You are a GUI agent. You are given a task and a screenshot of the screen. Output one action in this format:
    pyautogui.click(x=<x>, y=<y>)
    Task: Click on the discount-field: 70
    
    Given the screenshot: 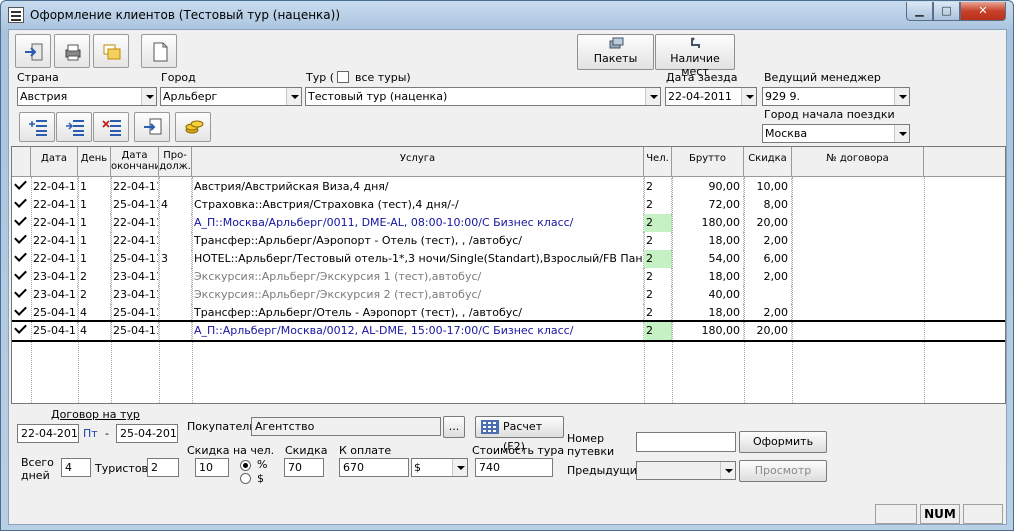 What is the action you would take?
    pyautogui.click(x=304, y=467)
    